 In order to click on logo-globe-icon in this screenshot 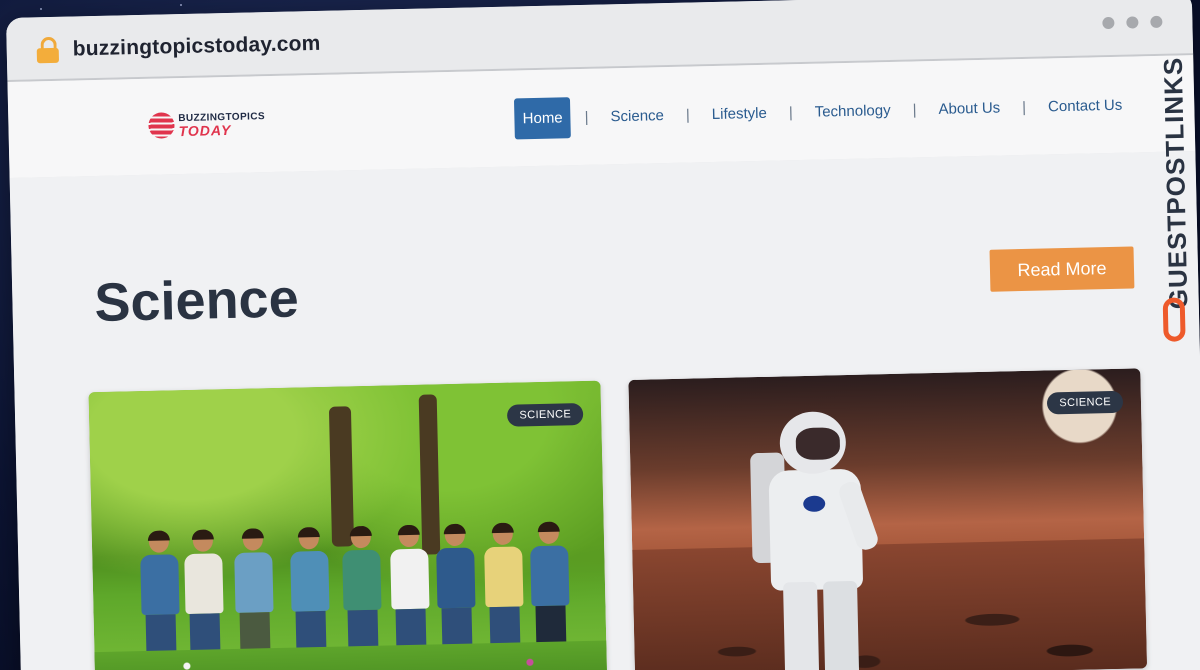, I will do `click(161, 125)`.